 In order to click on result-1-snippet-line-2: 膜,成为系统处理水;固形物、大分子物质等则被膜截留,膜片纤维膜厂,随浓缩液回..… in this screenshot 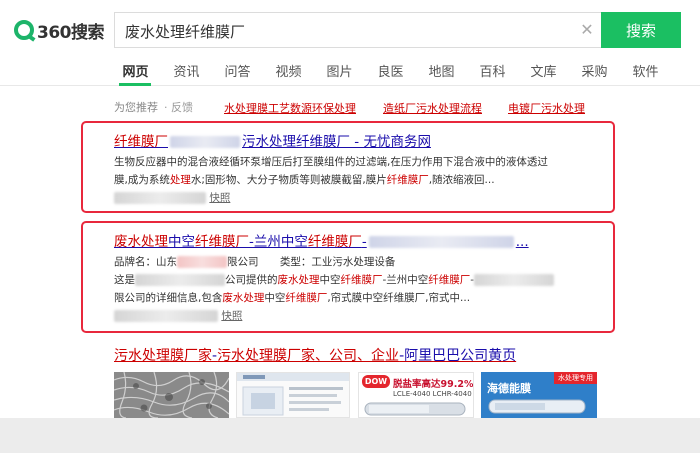, I will do `click(304, 180)`.